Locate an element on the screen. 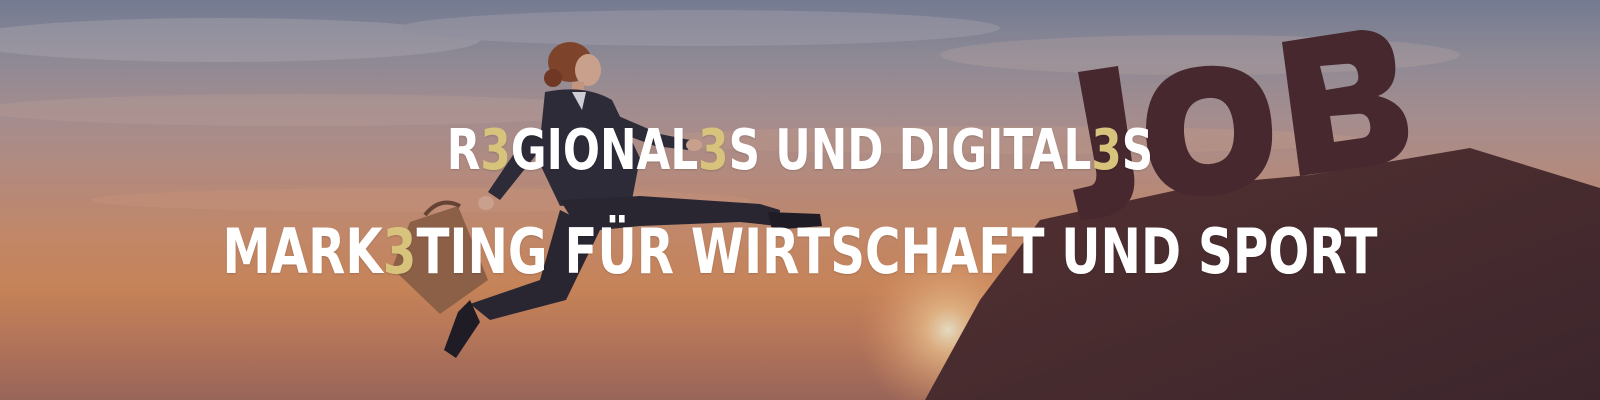 This screenshot has width=1600, height=400. headline-line-2: MARK3TING FÜR WIRTSCHAFT UND SPORT is located at coordinates (800, 252).